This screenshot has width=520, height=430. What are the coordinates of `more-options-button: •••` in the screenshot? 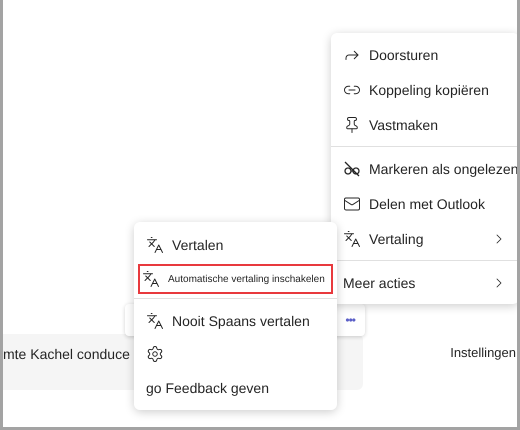 It's located at (350, 320).